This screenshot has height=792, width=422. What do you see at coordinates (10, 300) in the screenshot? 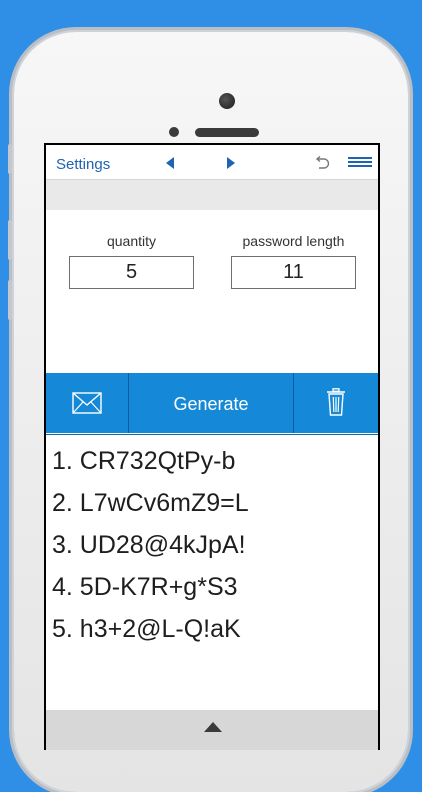
I see `volume-down-button` at bounding box center [10, 300].